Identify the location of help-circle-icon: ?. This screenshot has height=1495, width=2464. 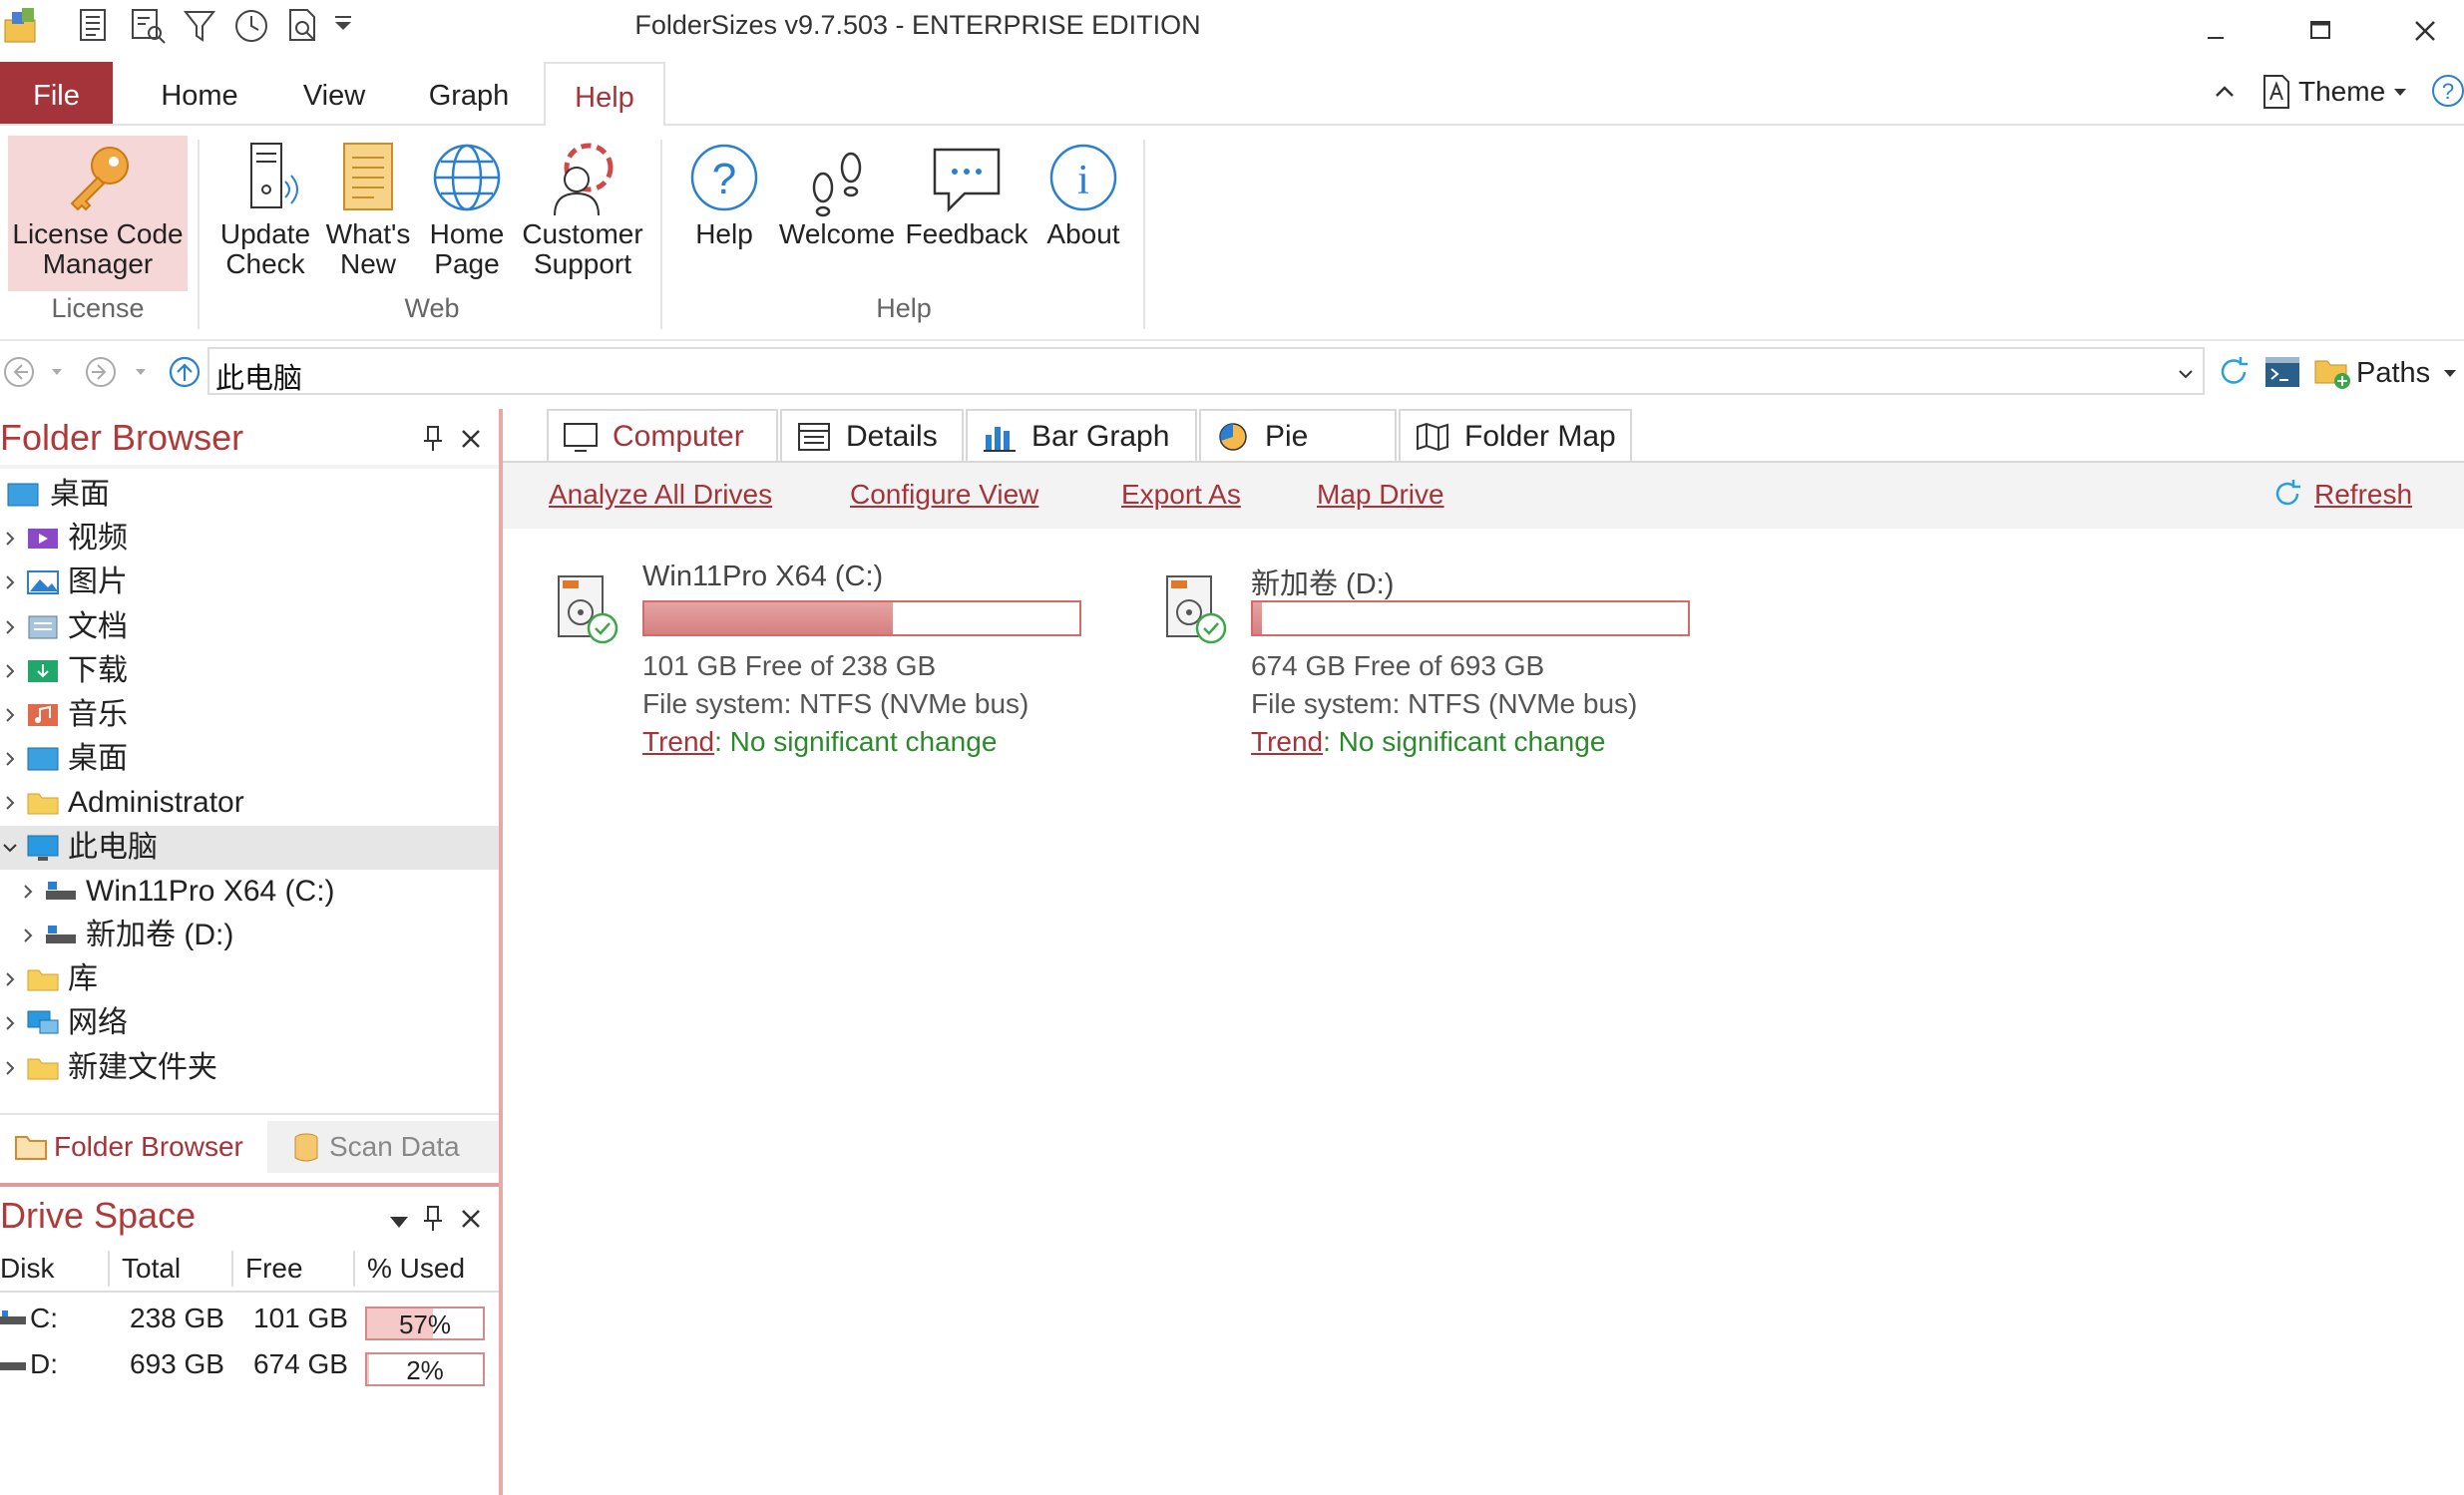
(2447, 91).